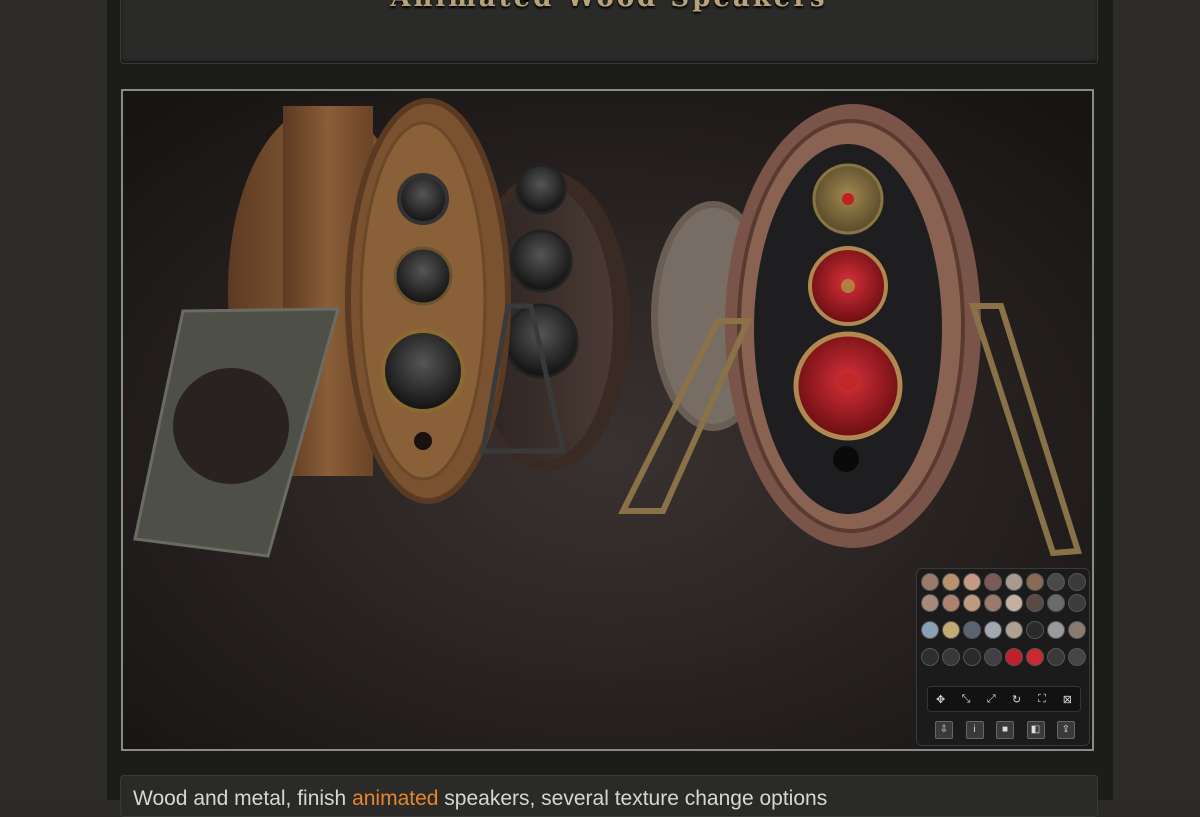 The height and width of the screenshot is (817, 1200). I want to click on move-icon: ✥, so click(941, 699).